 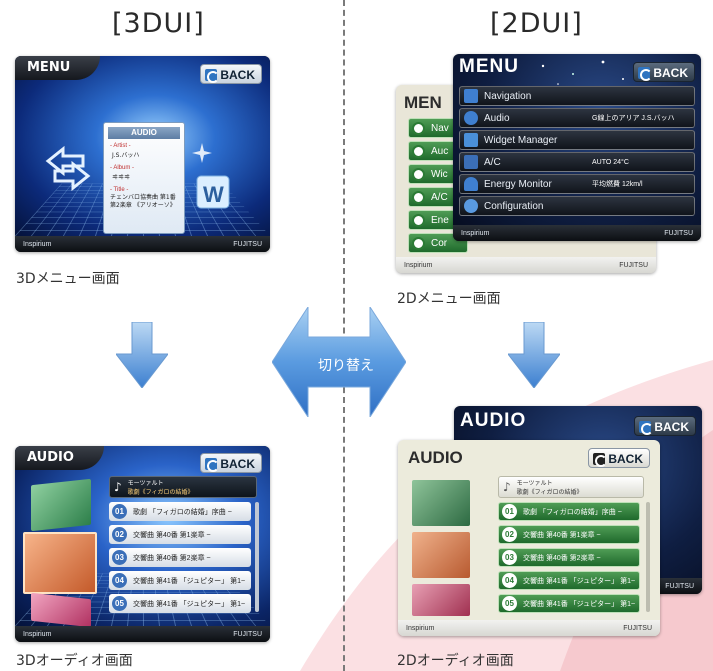 I want to click on menu-item-ac: A/C AUTO 24°C, so click(x=577, y=162).